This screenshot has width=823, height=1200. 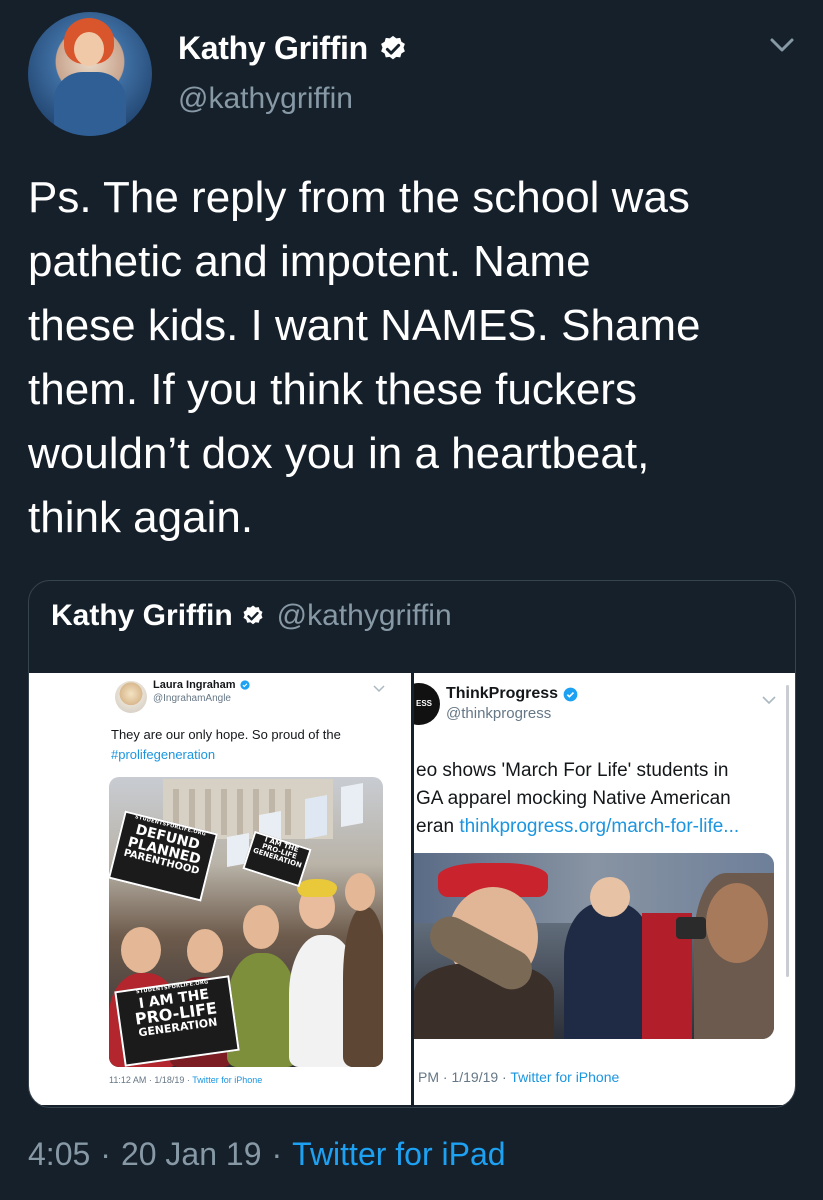 I want to click on tweet-source: Twitter for iPad, so click(x=398, y=1154).